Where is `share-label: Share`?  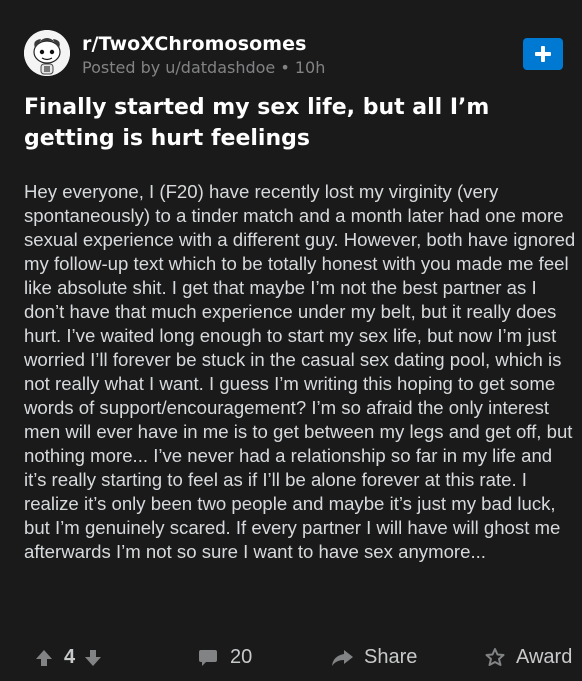 share-label: Share is located at coordinates (391, 657).